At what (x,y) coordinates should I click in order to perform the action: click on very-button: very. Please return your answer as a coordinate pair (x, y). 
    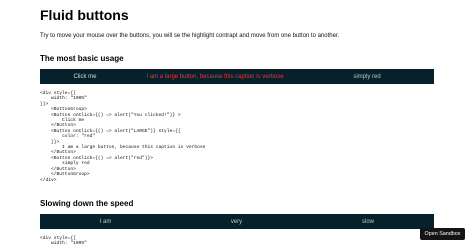
    Looking at the image, I should click on (236, 221).